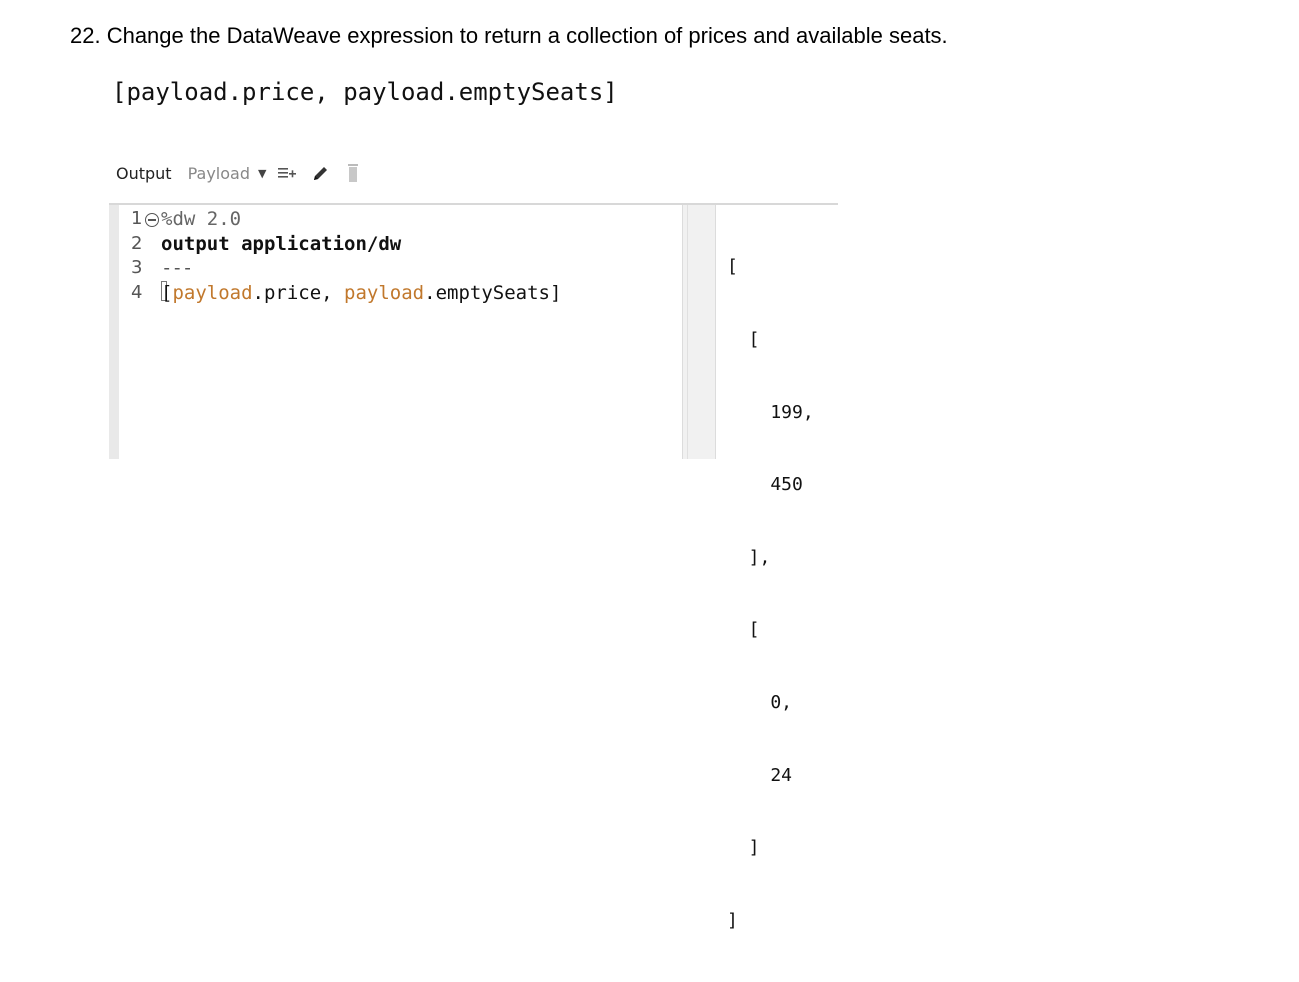 The image size is (1299, 982). What do you see at coordinates (201, 219) in the screenshot?
I see `dw-version-directive: %dw 2.0` at bounding box center [201, 219].